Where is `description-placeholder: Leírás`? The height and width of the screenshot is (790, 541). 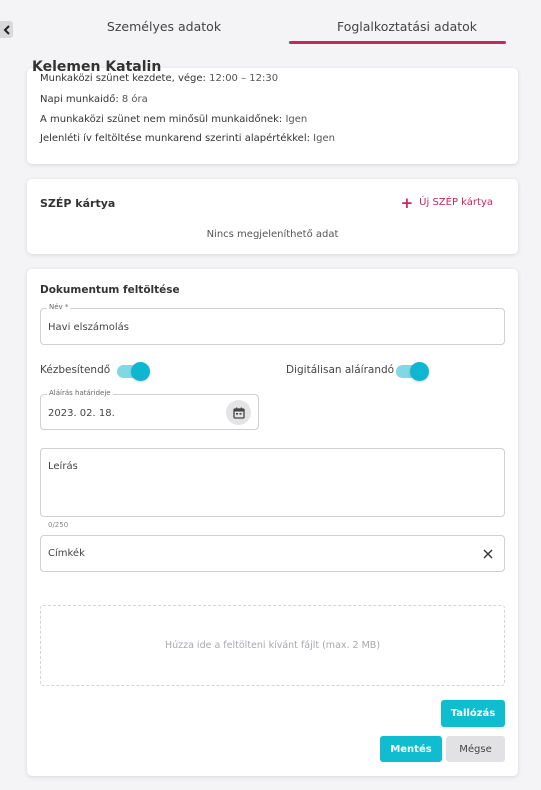
description-placeholder: Leírás is located at coordinates (63, 466).